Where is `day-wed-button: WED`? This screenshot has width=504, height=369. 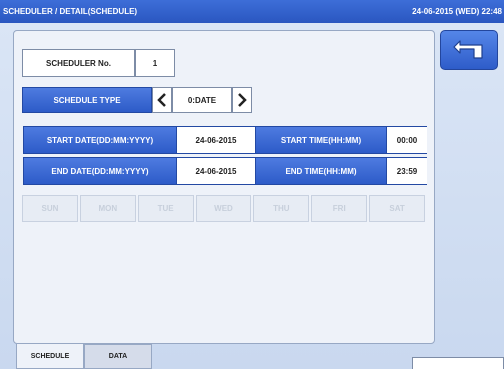
day-wed-button: WED is located at coordinates (223, 208).